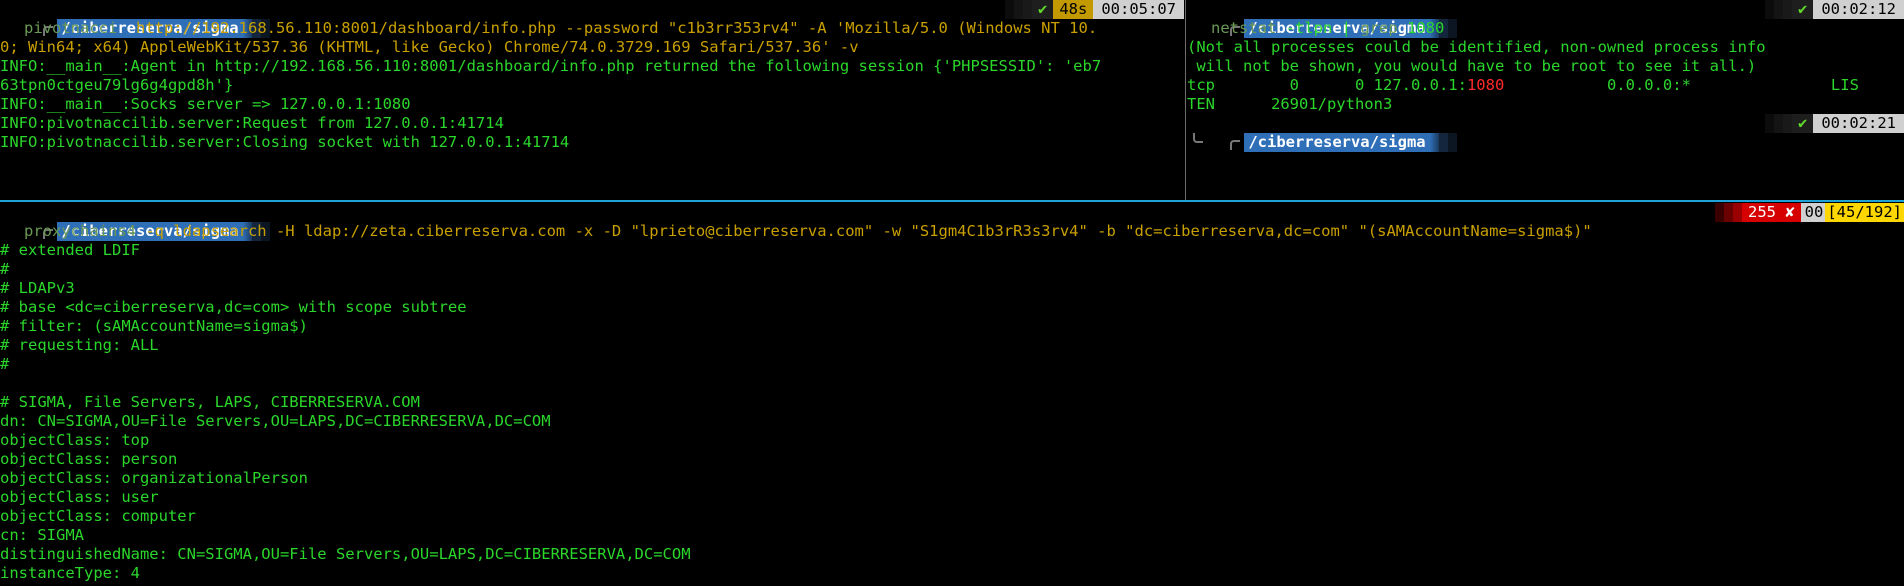  What do you see at coordinates (154, 478) in the screenshot?
I see `output-line: objectClass: organizationalPerson` at bounding box center [154, 478].